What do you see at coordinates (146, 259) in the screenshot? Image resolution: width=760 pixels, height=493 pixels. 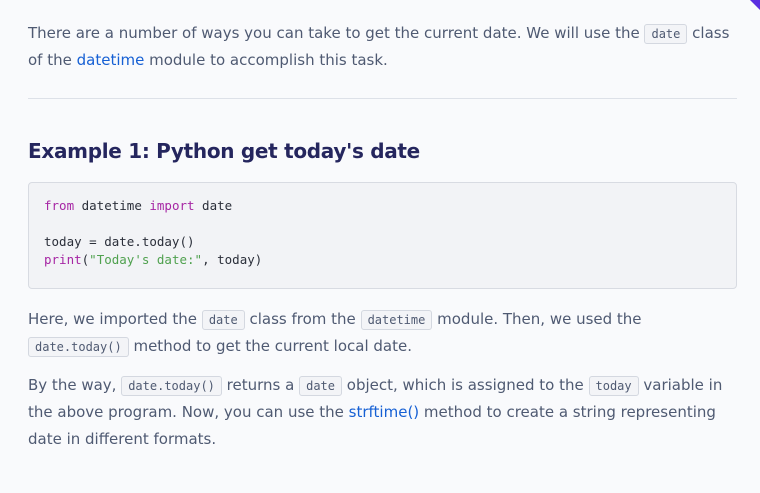 I see `code-string: "Today's date:"` at bounding box center [146, 259].